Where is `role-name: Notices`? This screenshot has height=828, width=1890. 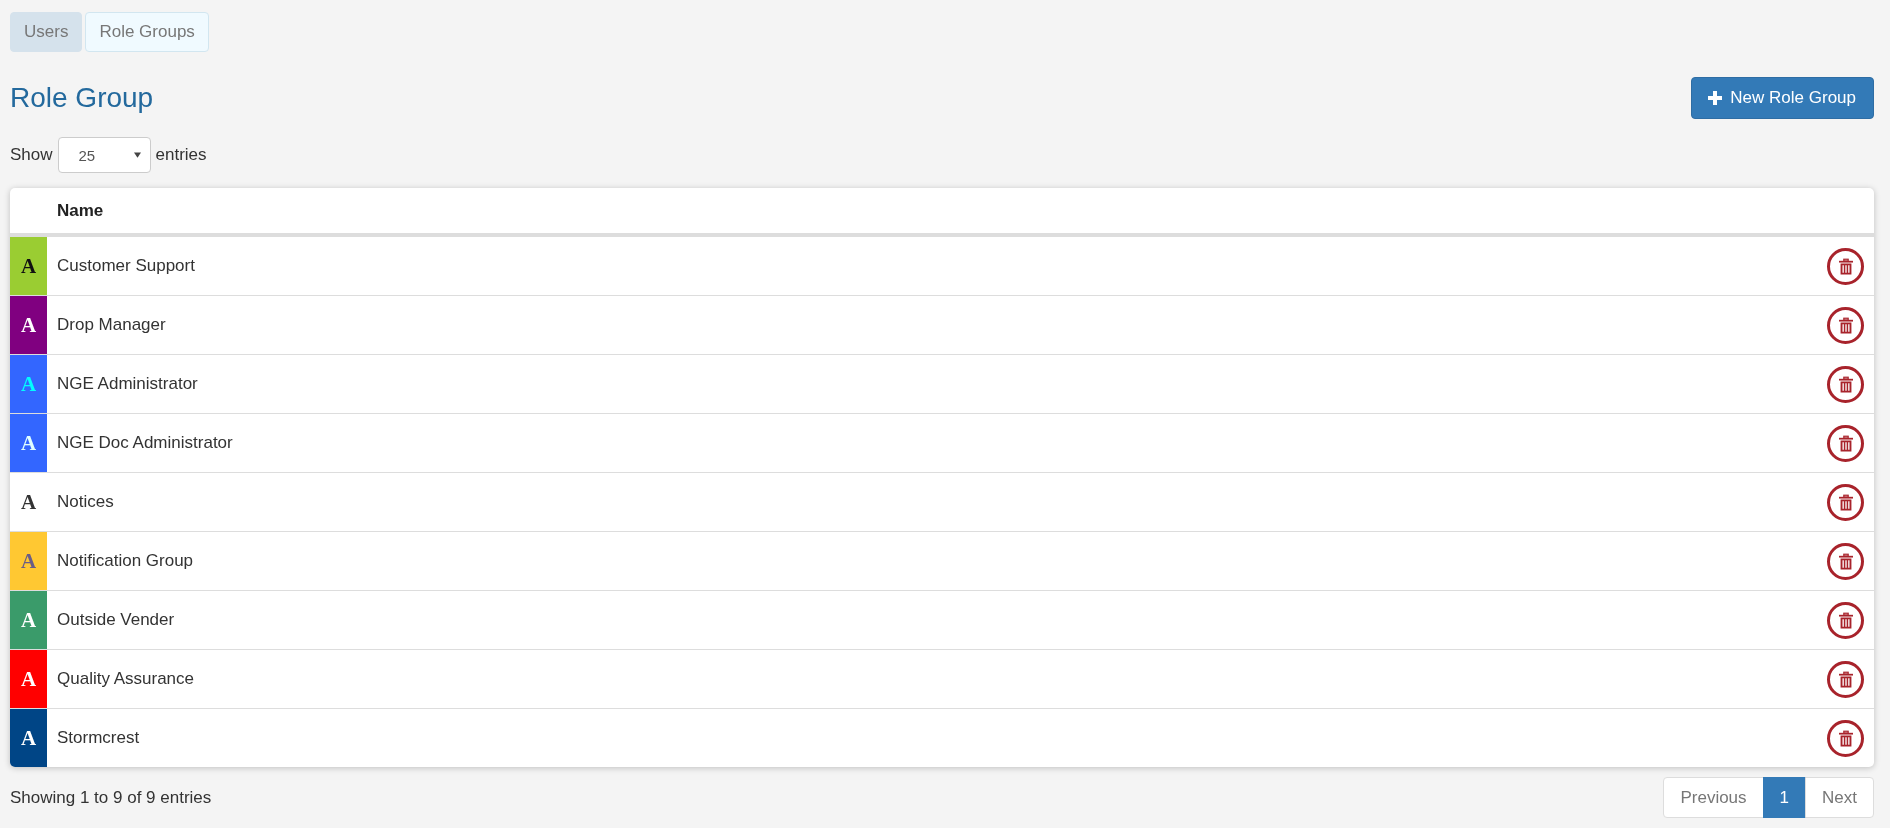
role-name: Notices is located at coordinates (85, 502).